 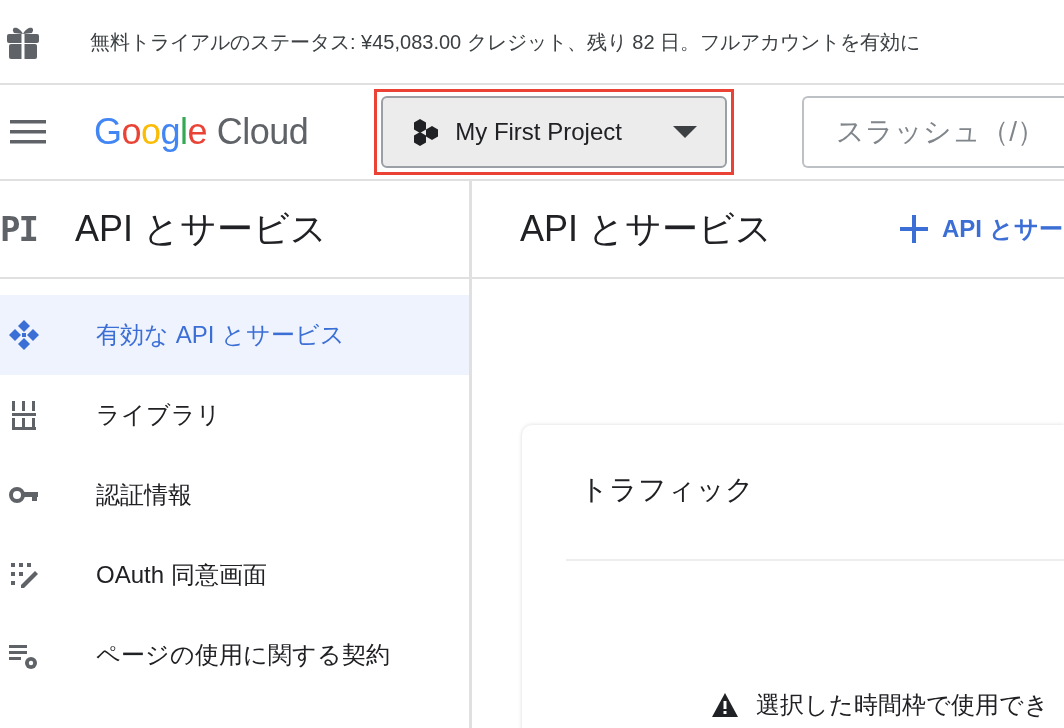 I want to click on api-badge-text: PI, so click(x=18, y=229).